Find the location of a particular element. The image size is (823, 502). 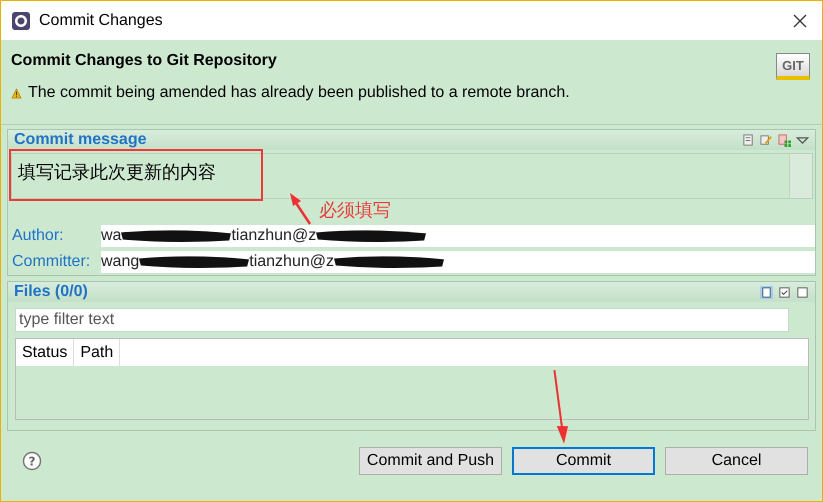

column-header: Path is located at coordinates (97, 352).